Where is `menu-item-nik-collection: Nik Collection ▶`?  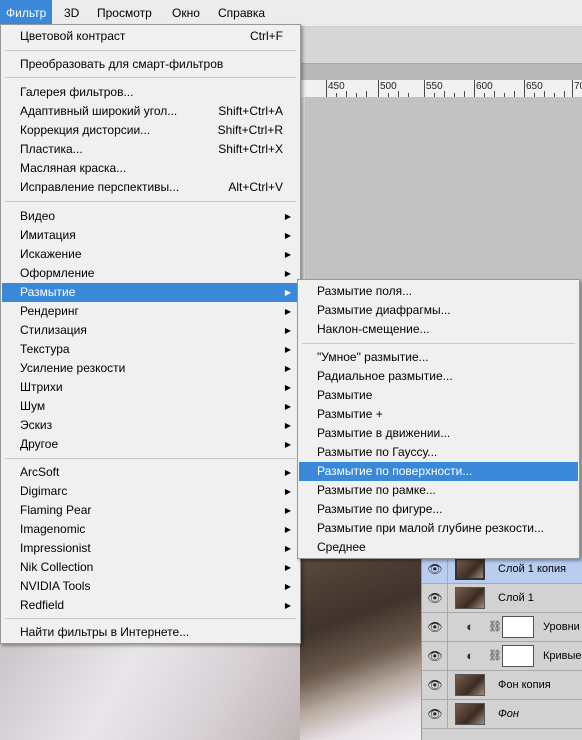 menu-item-nik-collection: Nik Collection ▶ is located at coordinates (150, 567).